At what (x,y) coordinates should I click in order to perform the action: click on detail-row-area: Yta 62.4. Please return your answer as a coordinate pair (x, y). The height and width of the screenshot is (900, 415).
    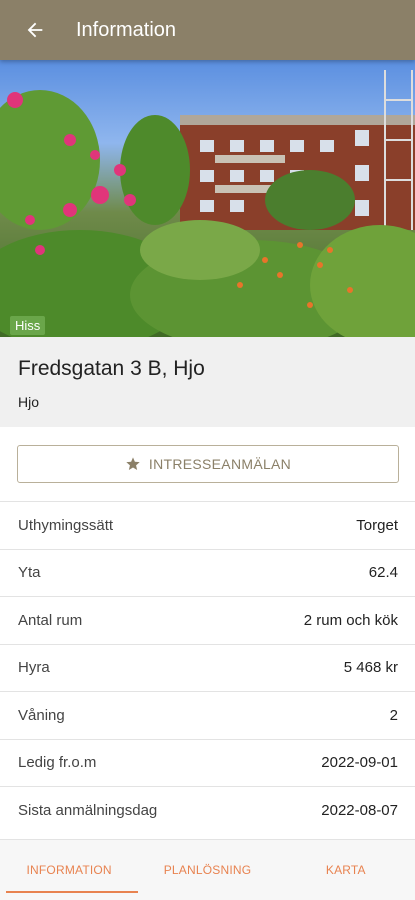
    Looking at the image, I should click on (207, 572).